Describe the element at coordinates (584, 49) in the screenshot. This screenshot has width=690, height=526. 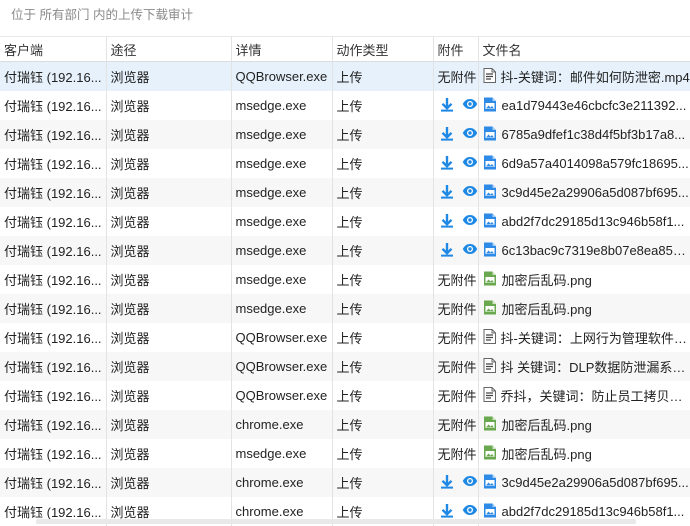
I see `column-header-filename: 文件名` at that location.